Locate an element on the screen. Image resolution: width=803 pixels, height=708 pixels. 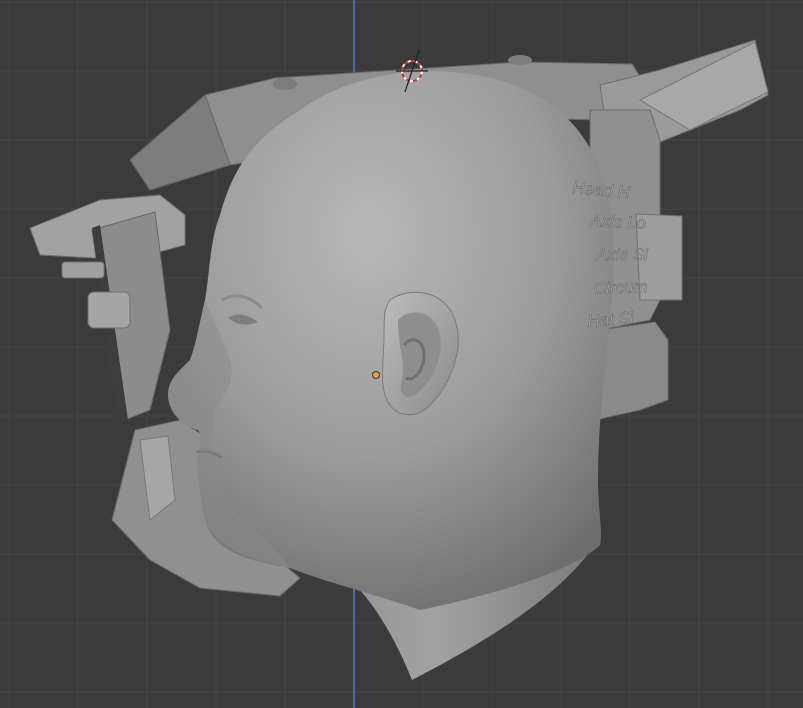
engraving-line-4: Circum is located at coordinates (620, 287).